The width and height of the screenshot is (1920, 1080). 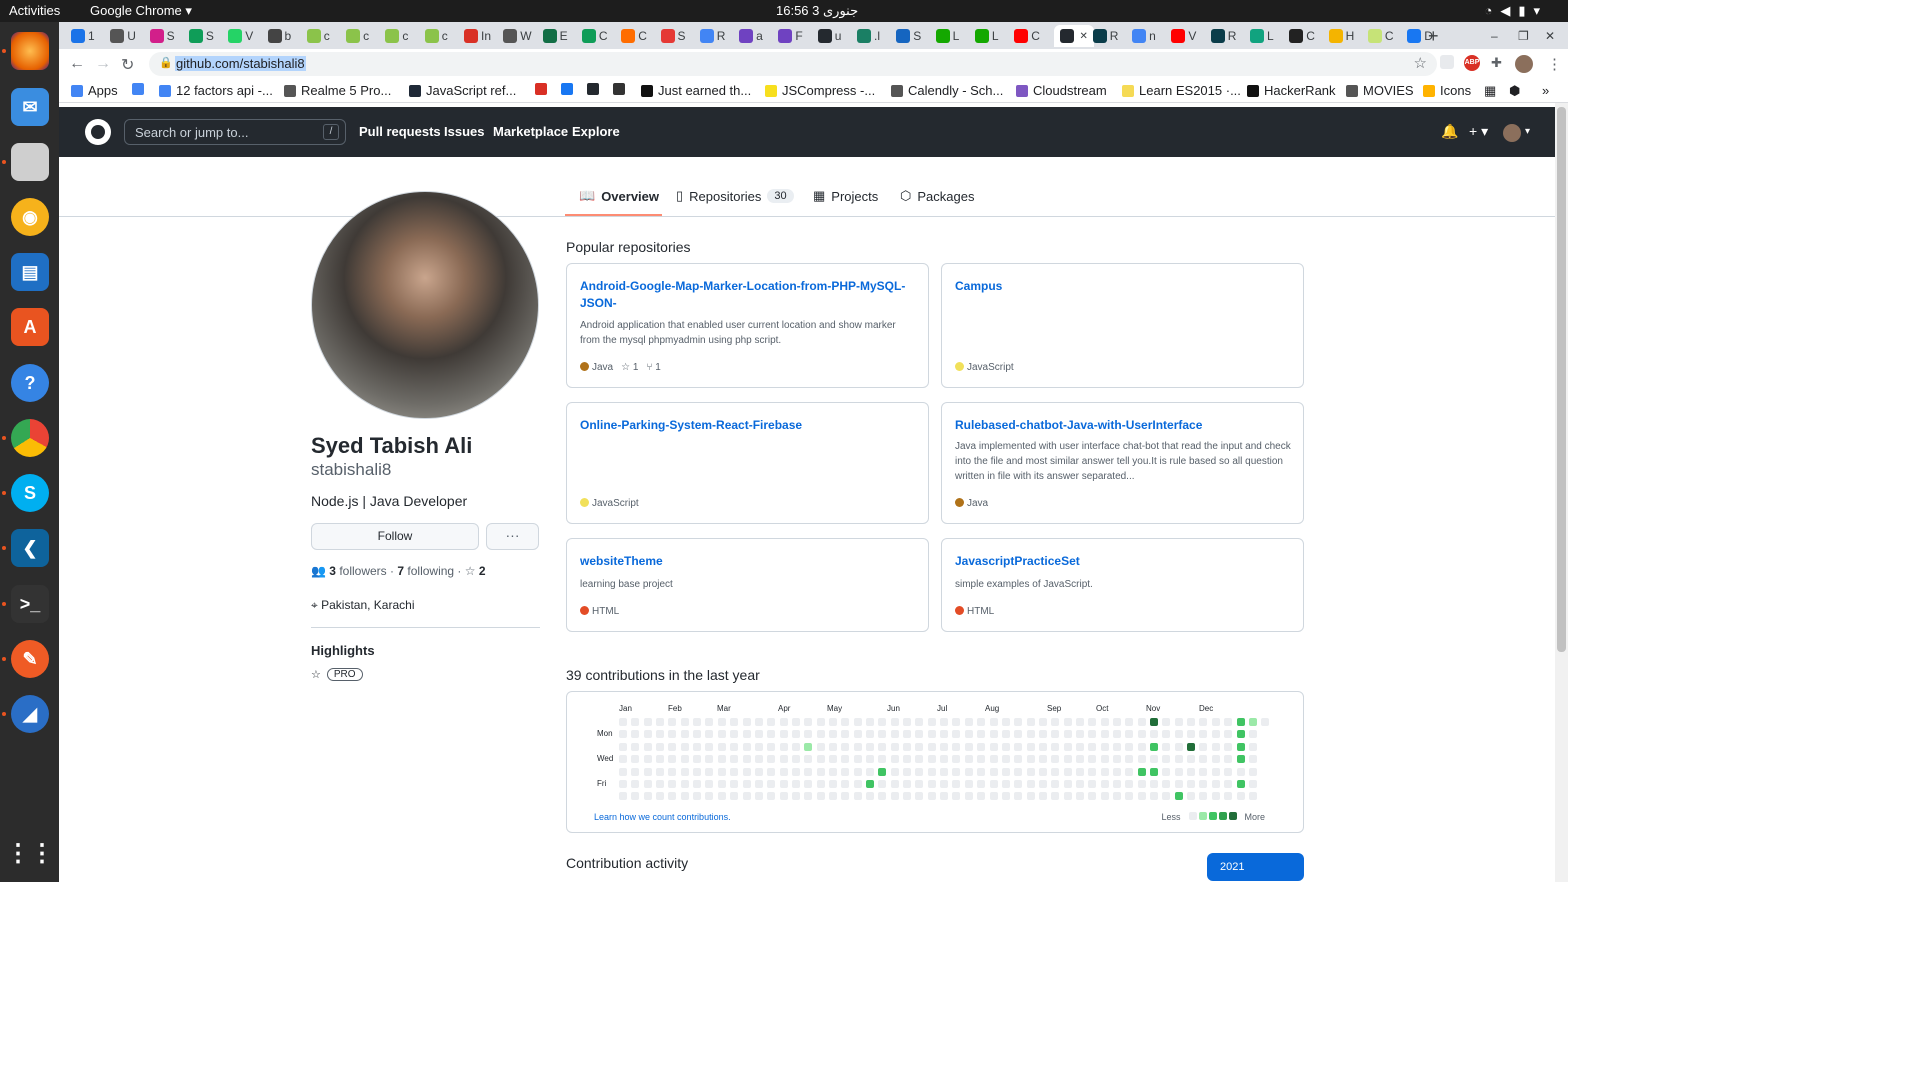 I want to click on browser-tab: C, so click(x=634, y=36).